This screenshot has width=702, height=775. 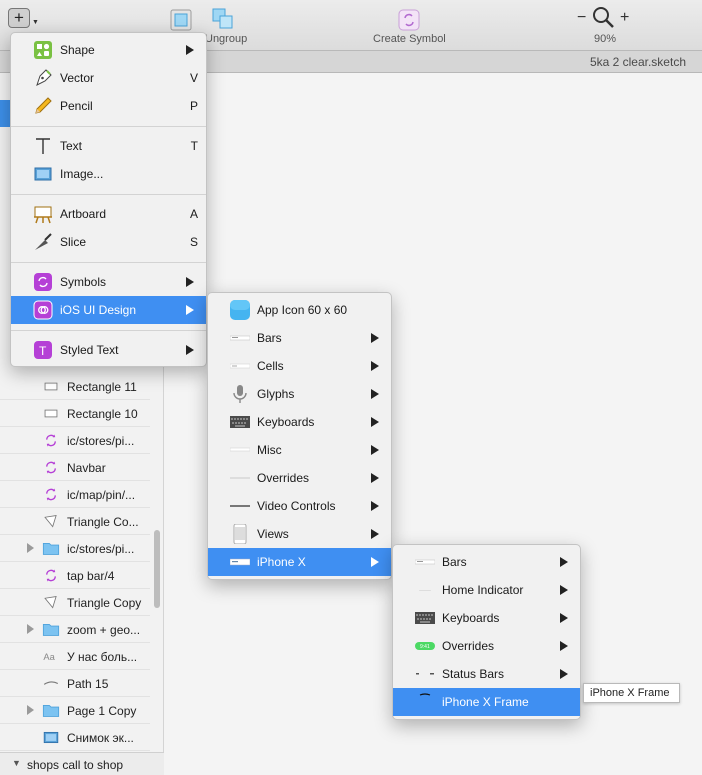 I want to click on menu-item-label: Shape, so click(x=77, y=50).